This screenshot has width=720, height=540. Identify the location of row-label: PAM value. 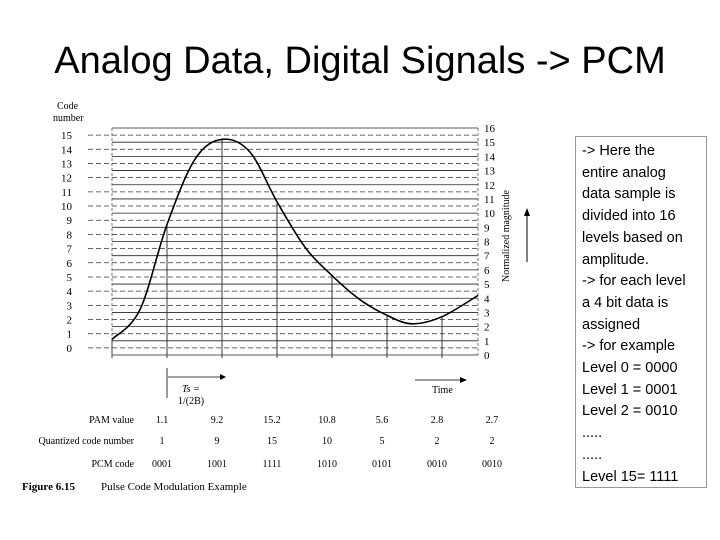
(111, 420).